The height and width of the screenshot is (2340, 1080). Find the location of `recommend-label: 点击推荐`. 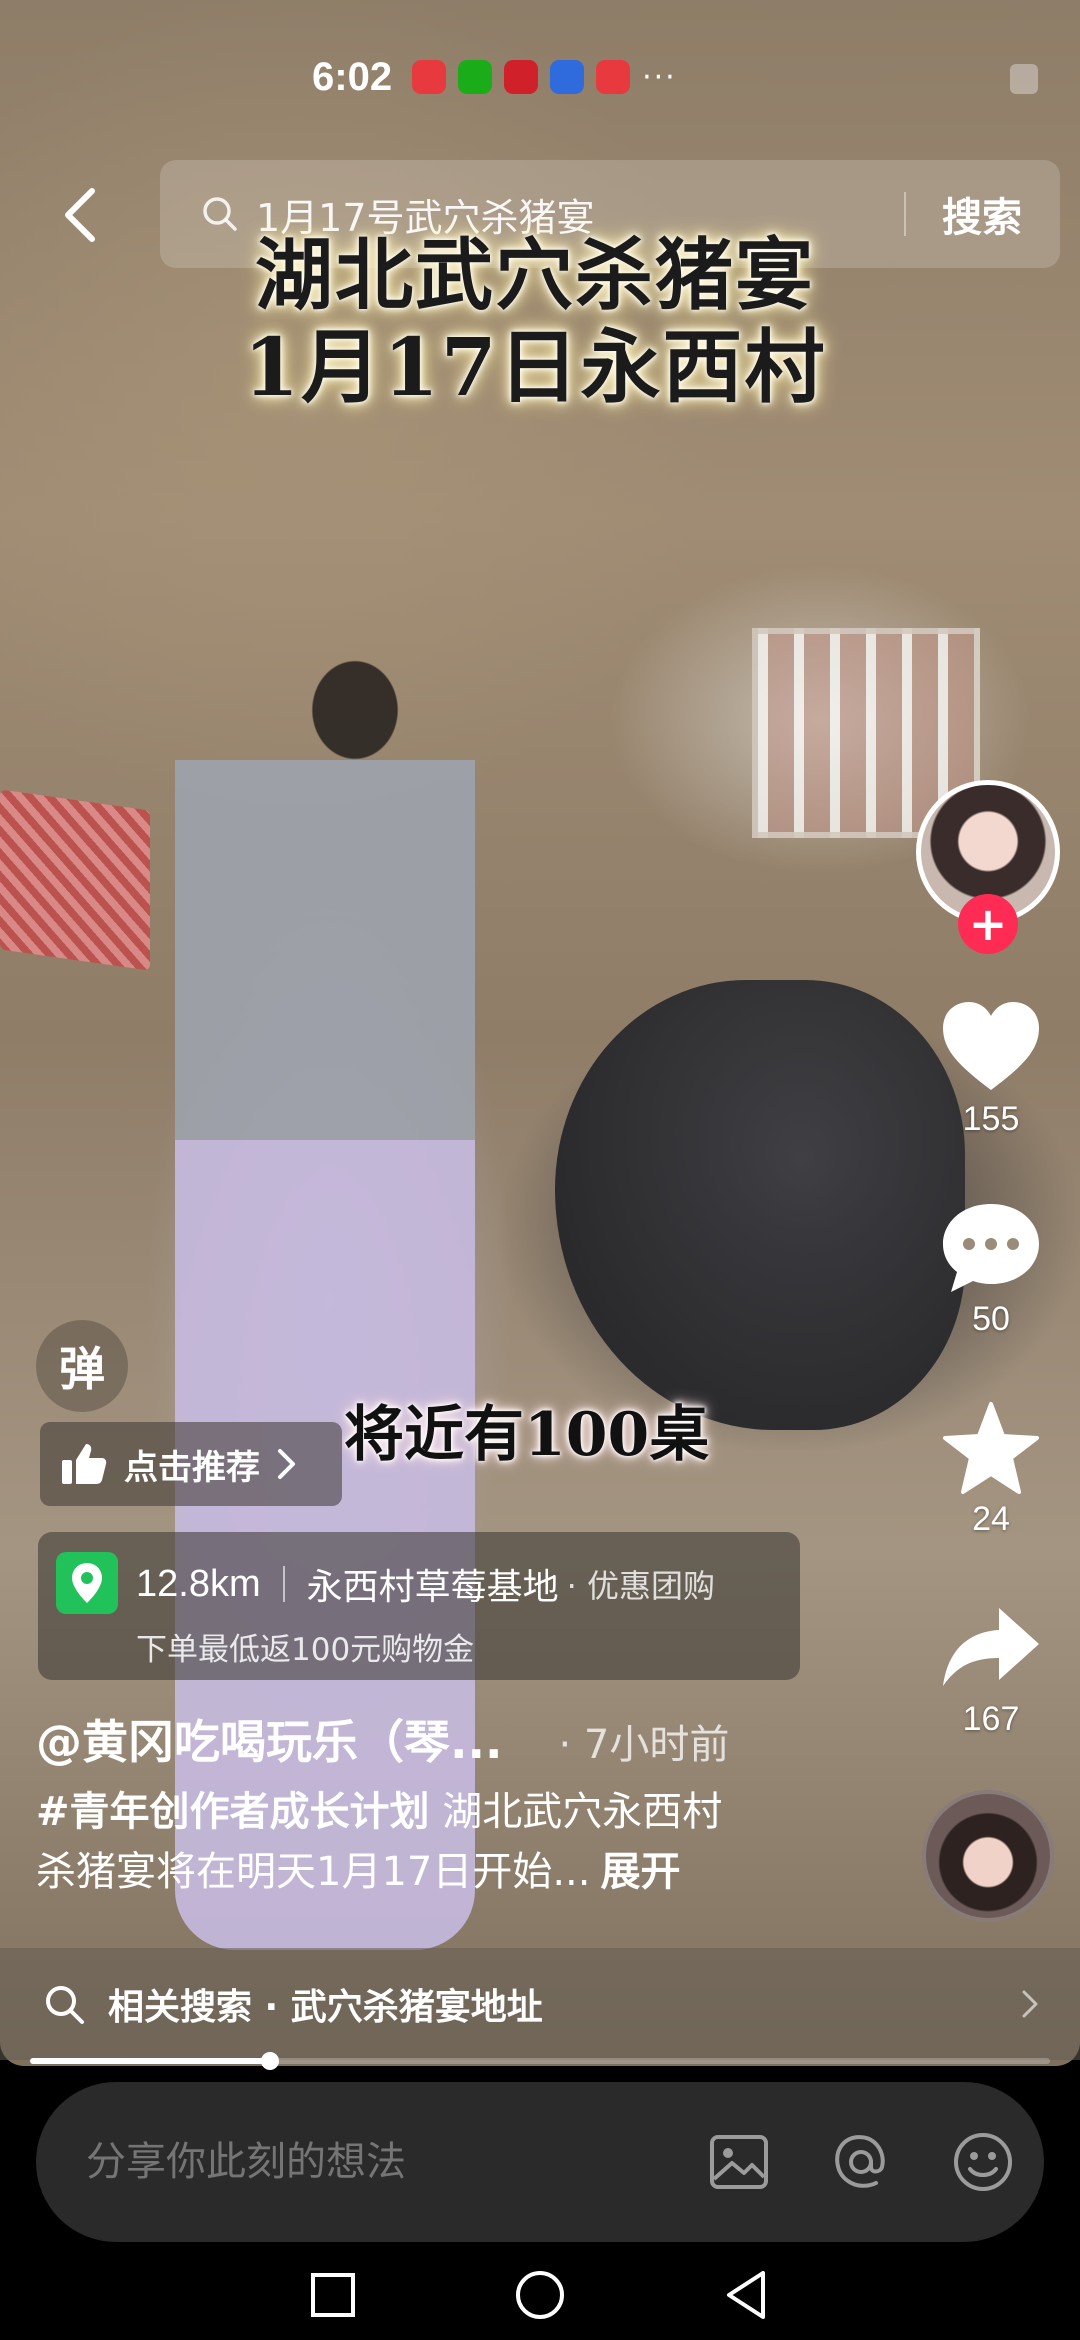

recommend-label: 点击推荐 is located at coordinates (192, 1467).